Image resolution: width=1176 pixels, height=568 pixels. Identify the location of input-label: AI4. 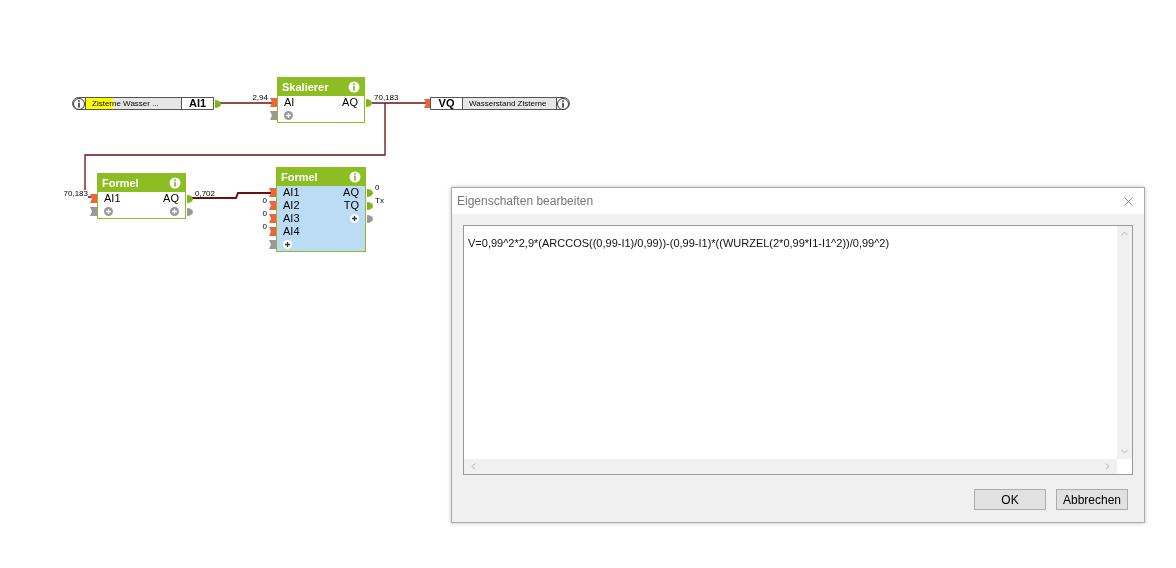
(291, 231).